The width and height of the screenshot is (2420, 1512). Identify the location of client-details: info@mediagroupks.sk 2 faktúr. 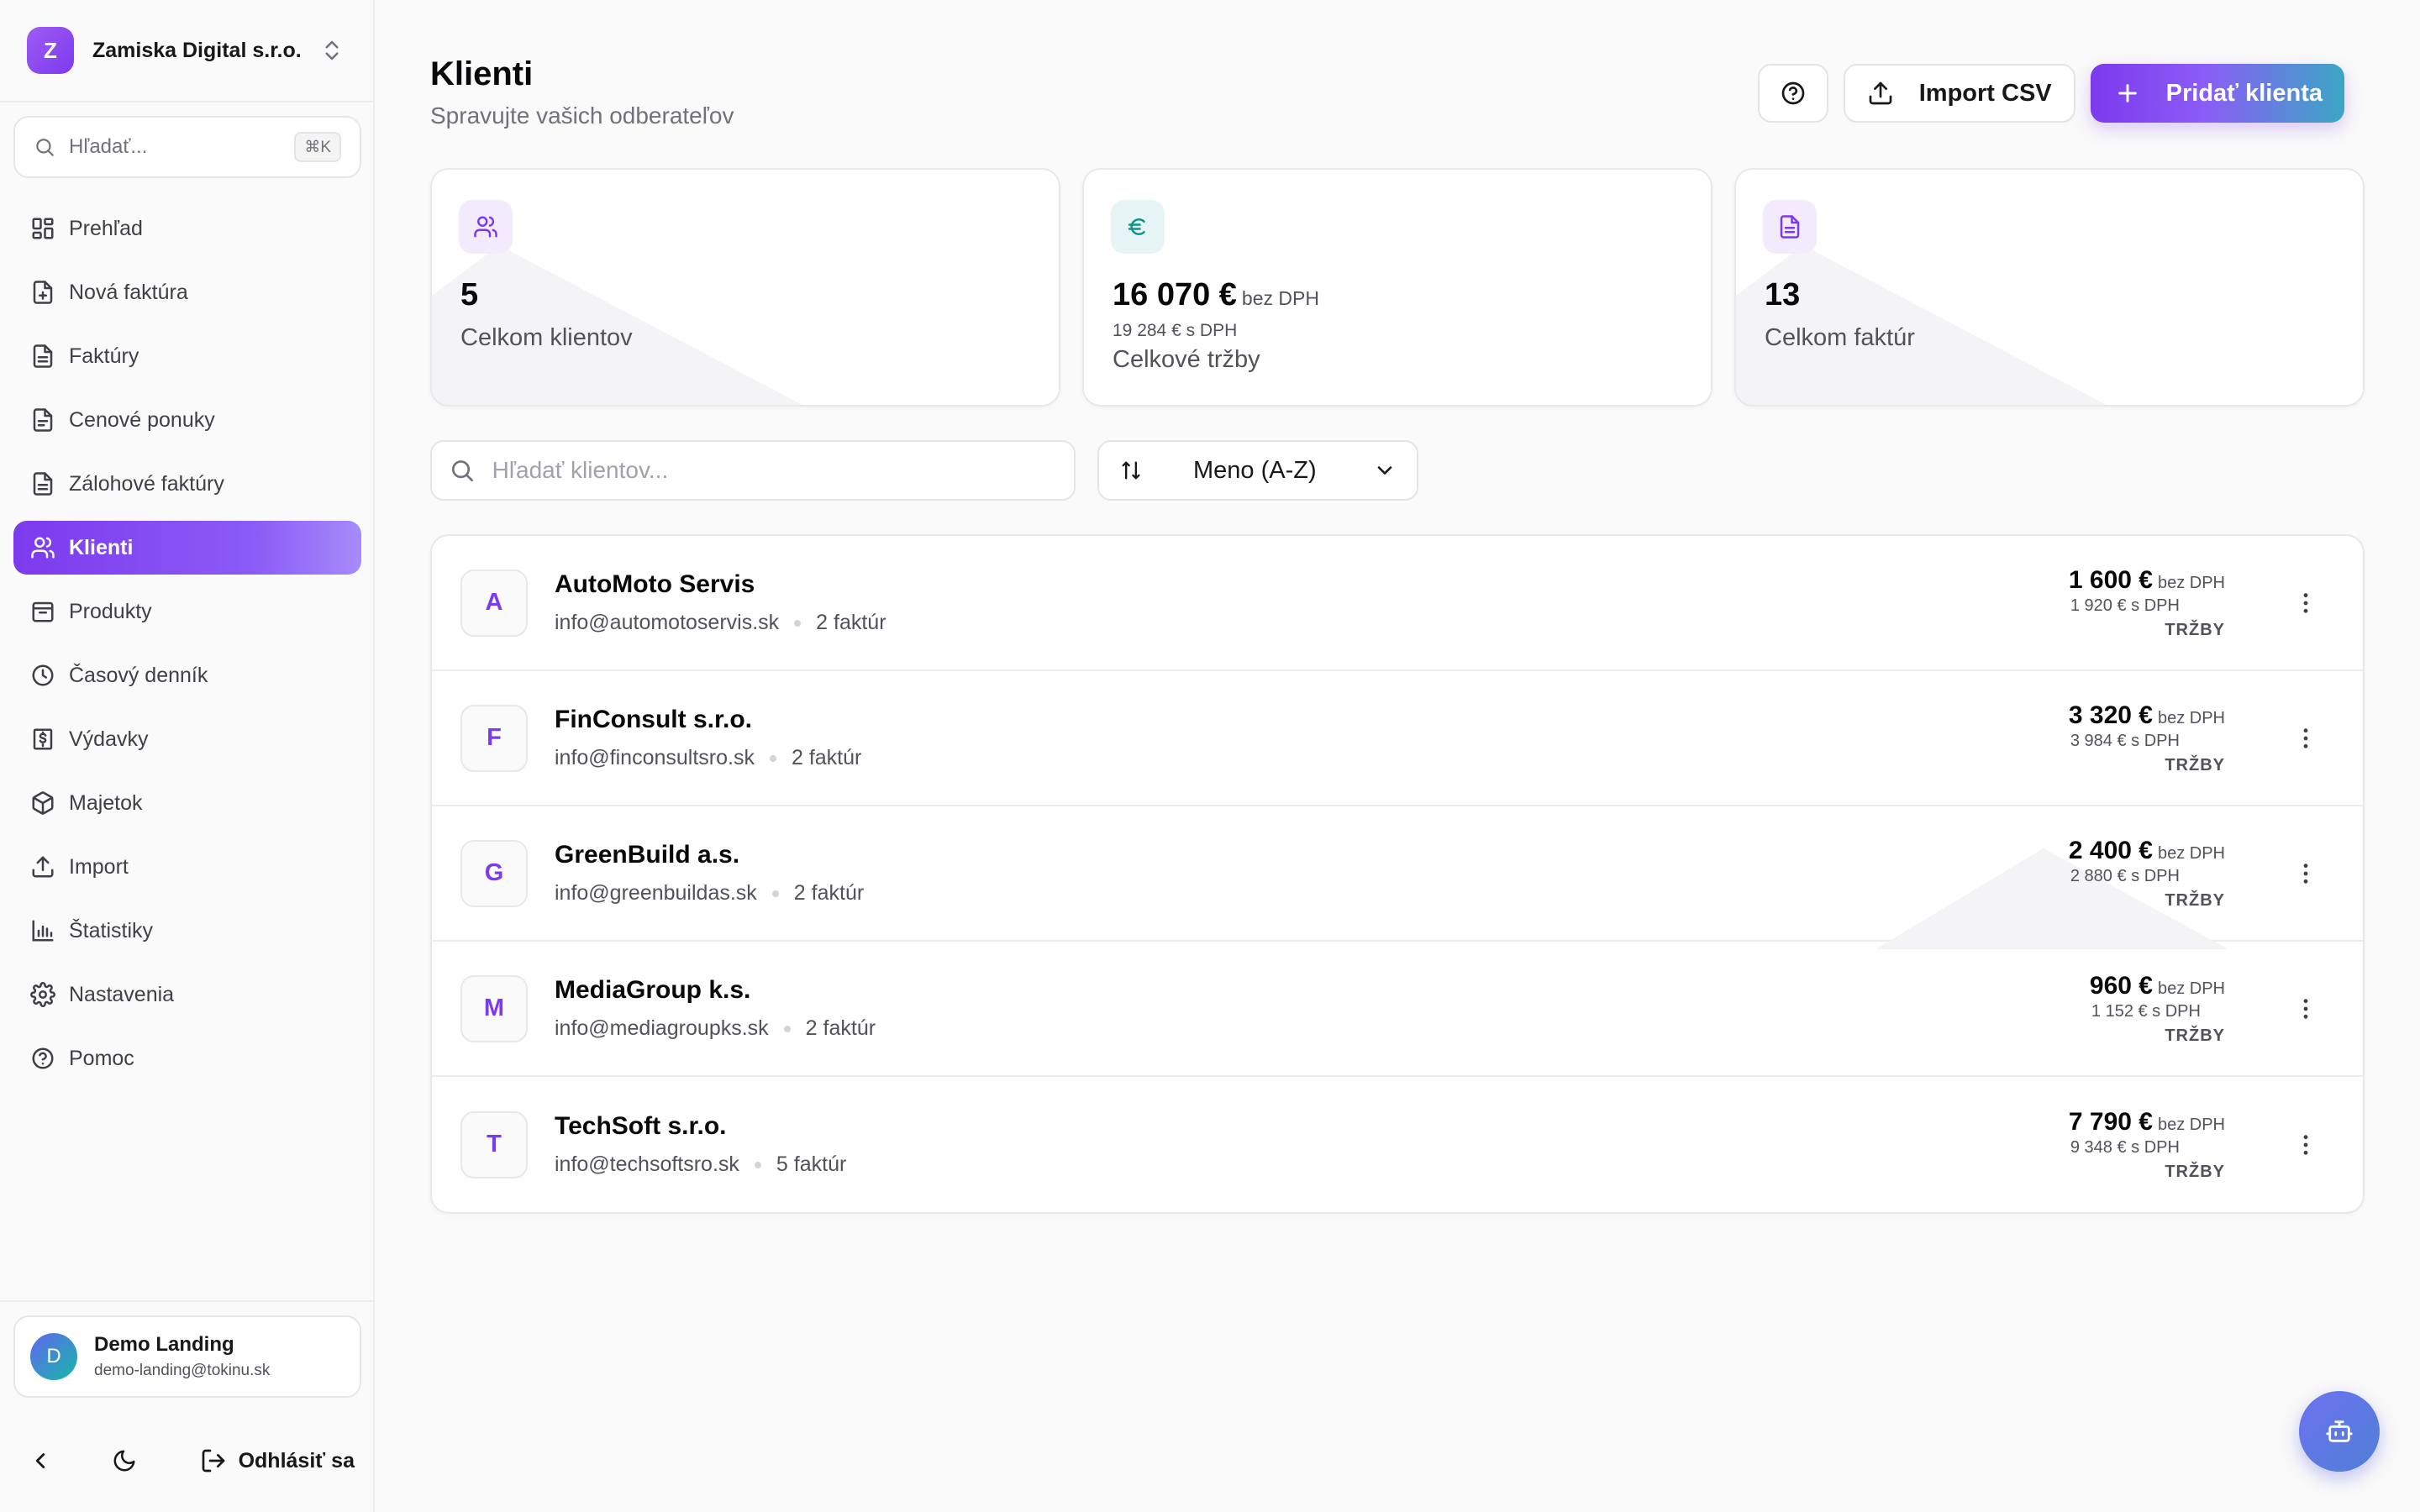
(716, 1028).